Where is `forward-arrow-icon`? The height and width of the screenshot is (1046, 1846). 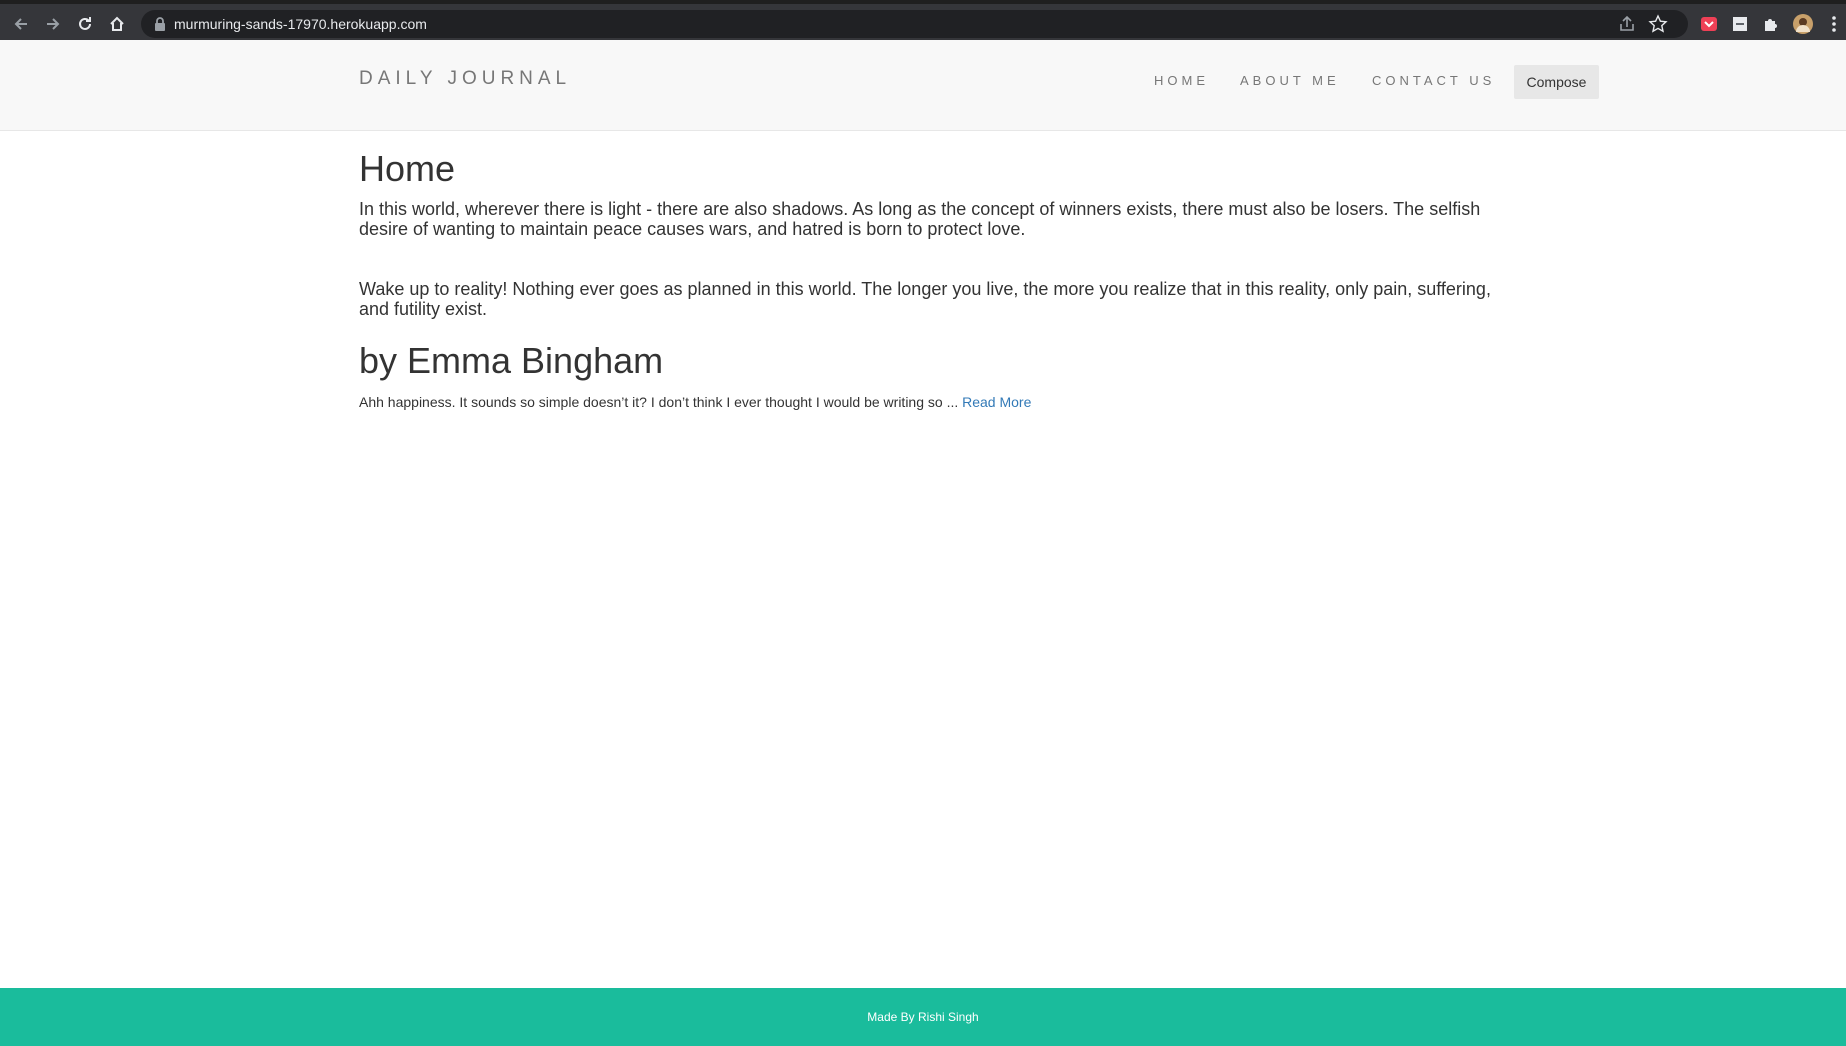
forward-arrow-icon is located at coordinates (53, 24).